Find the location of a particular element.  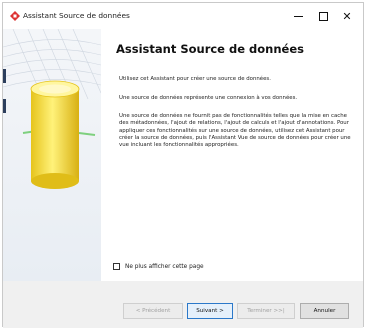

dont-show-again-checkbox is located at coordinates (116, 266).